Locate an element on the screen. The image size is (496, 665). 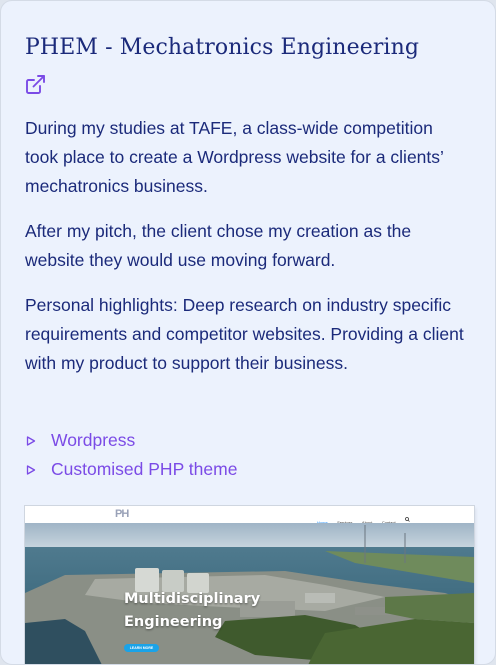
tech-tags-list: Wordpress Customised PHP theme is located at coordinates (131, 455).